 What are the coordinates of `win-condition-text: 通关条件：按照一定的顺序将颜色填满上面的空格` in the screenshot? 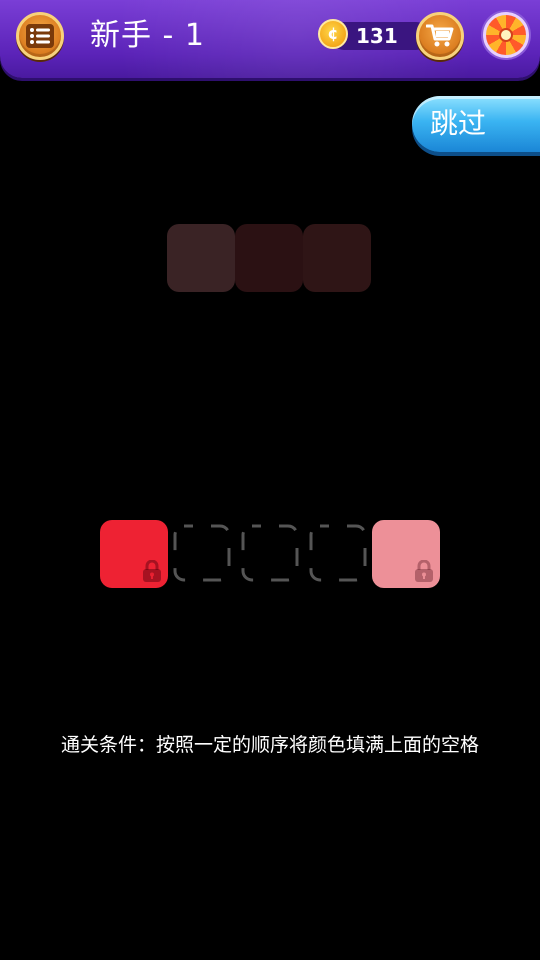 It's located at (269, 745).